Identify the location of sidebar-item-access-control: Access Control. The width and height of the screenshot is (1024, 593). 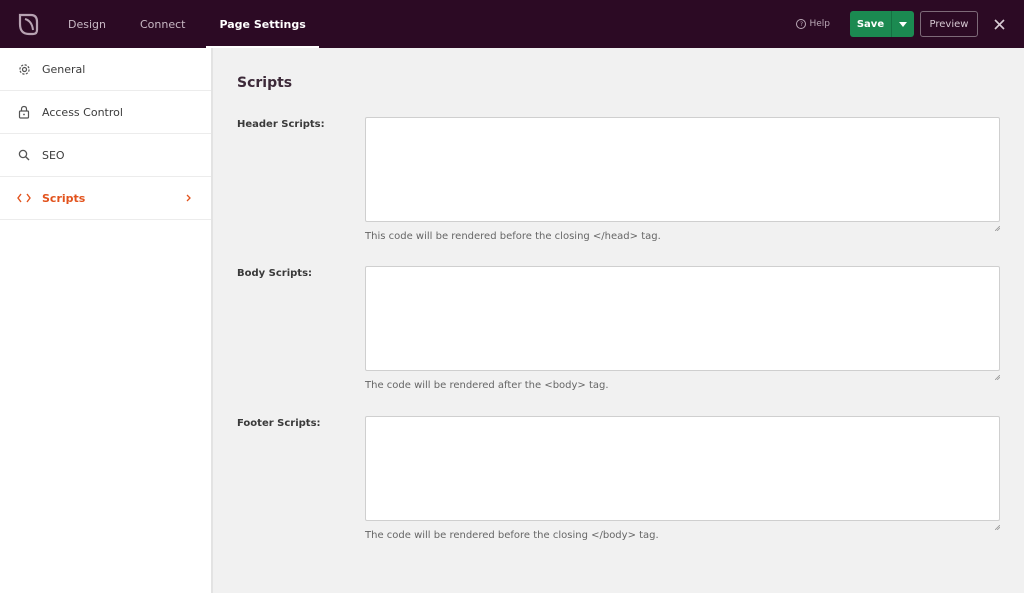
(105, 112).